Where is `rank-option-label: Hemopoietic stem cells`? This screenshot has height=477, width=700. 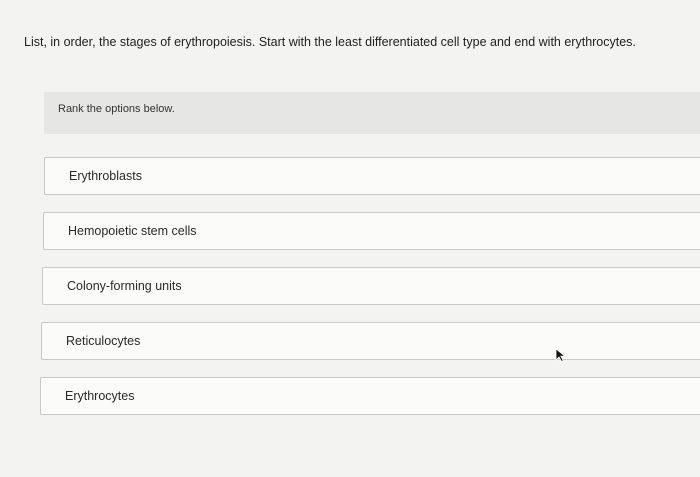 rank-option-label: Hemopoietic stem cells is located at coordinates (132, 231).